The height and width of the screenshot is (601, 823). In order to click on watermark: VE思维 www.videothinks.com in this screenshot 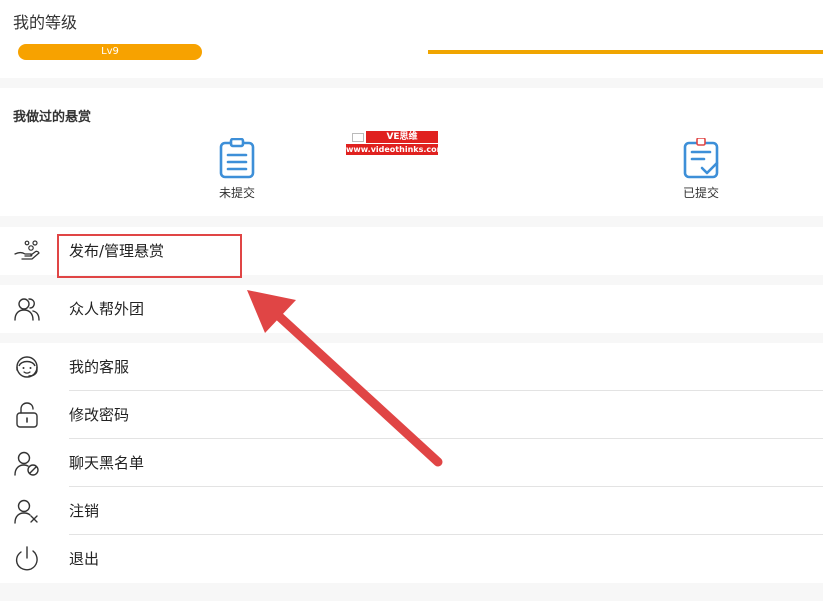, I will do `click(395, 143)`.